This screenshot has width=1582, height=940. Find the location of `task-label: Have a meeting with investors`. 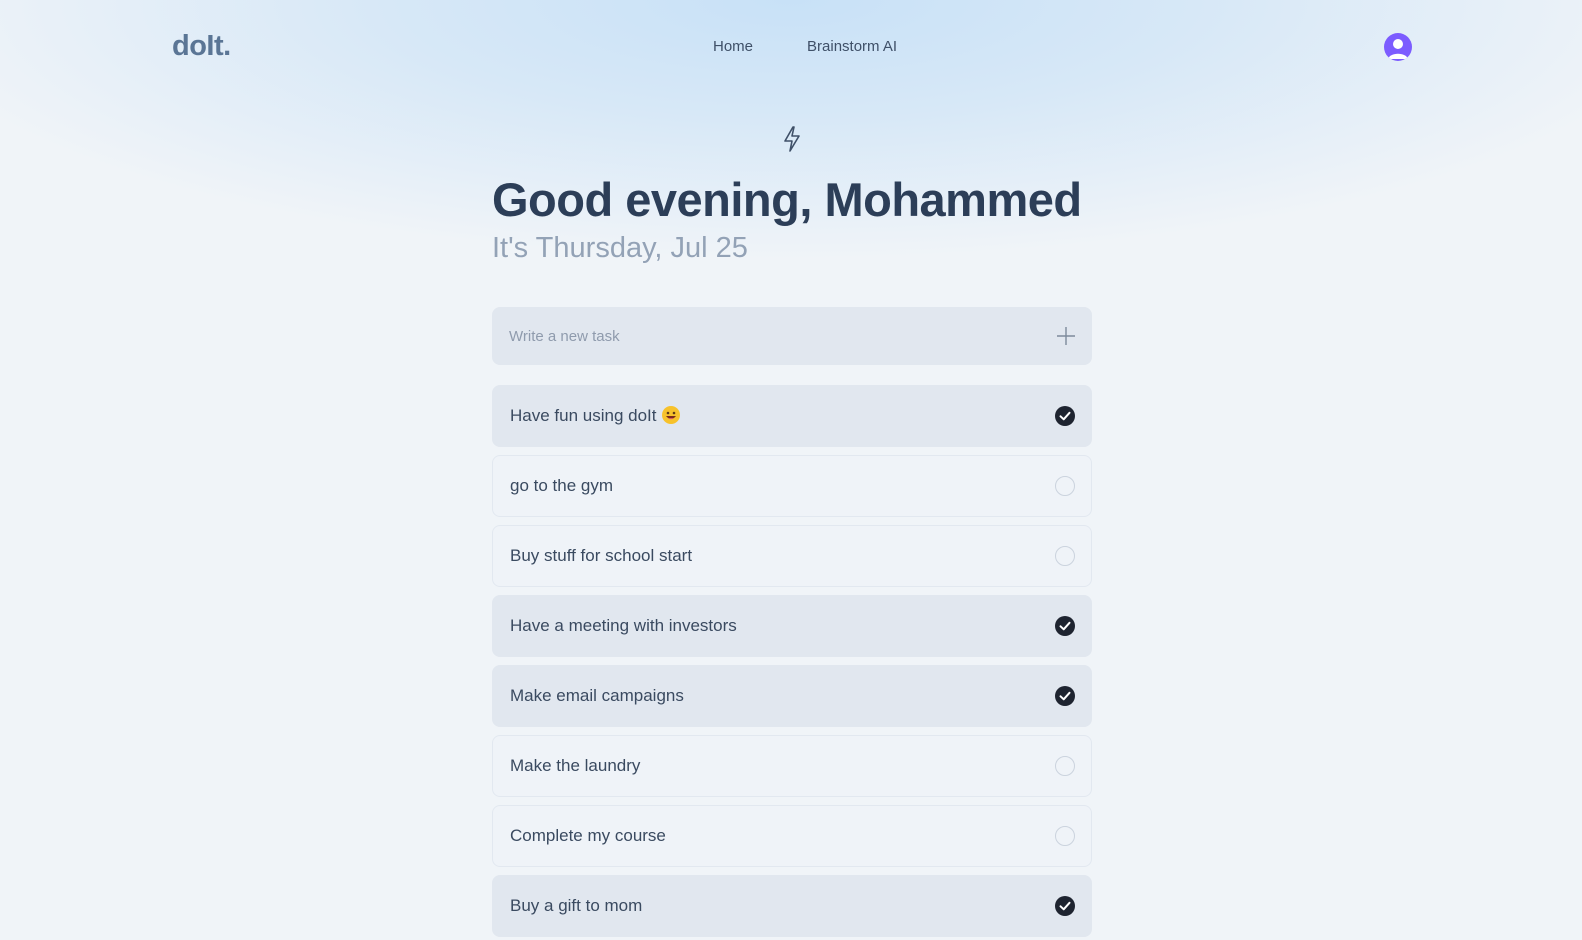

task-label: Have a meeting with investors is located at coordinates (623, 625).